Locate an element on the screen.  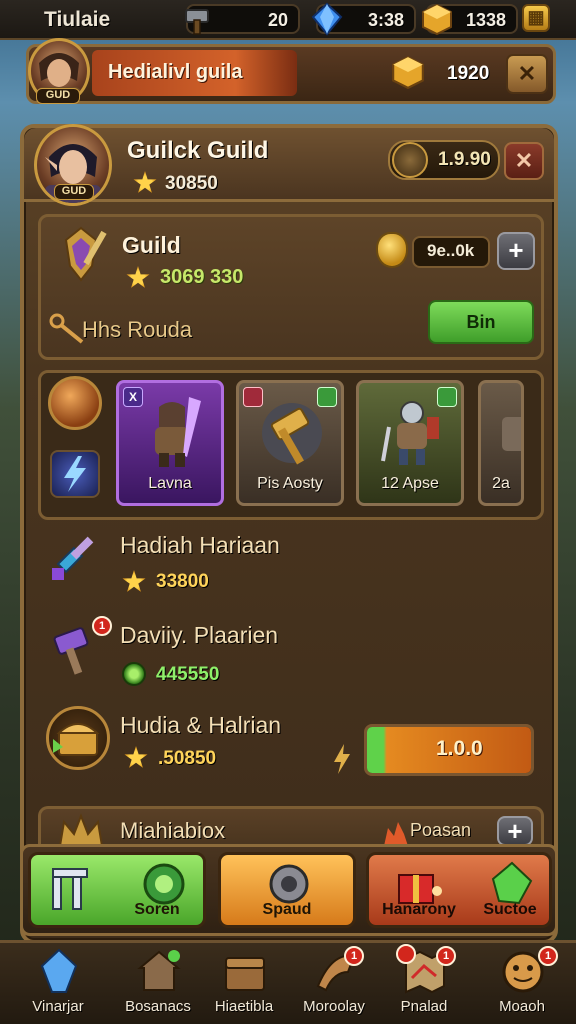
quest-title: Hedialivl guila is located at coordinates (175, 72).